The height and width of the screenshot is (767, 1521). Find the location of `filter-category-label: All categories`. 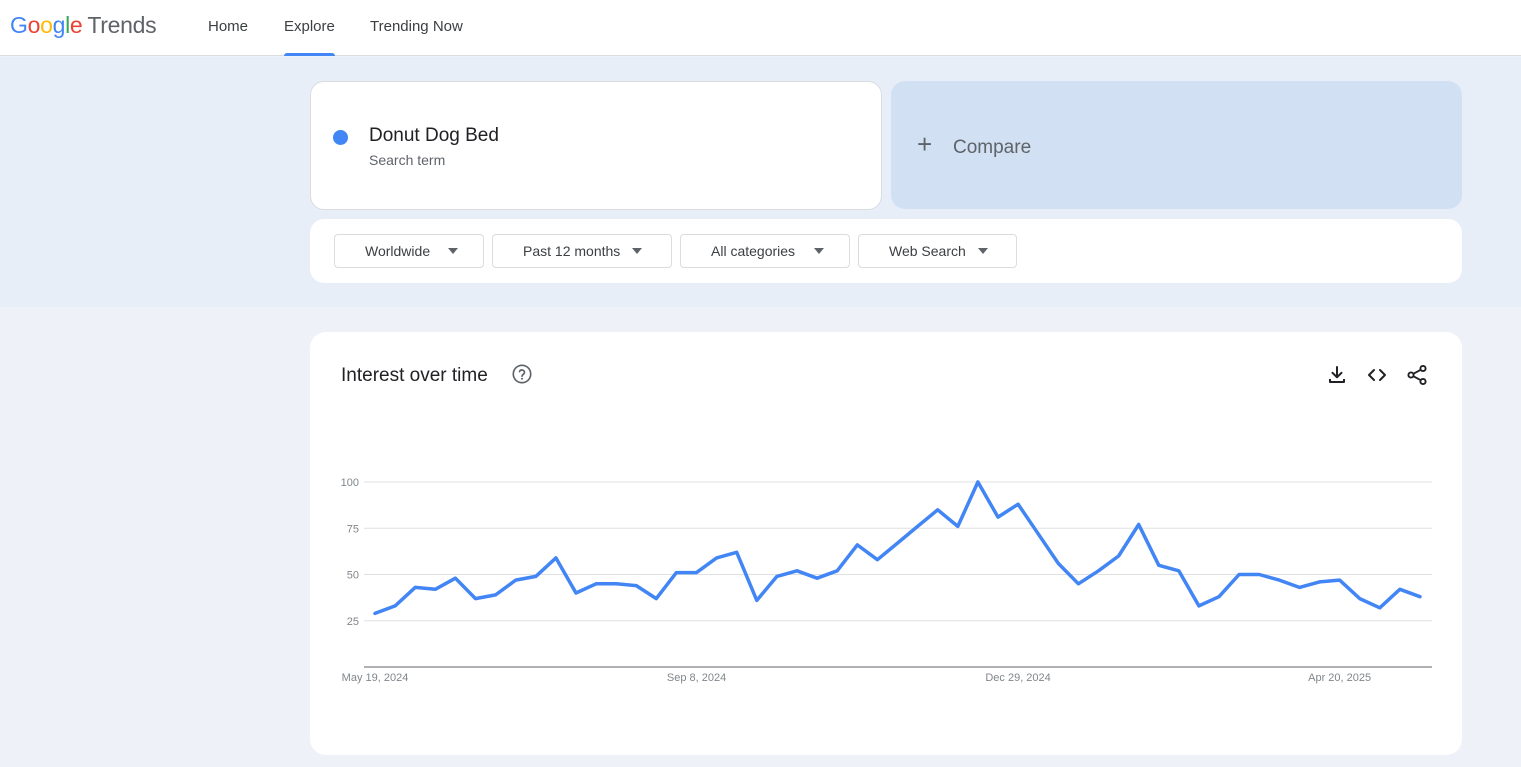

filter-category-label: All categories is located at coordinates (753, 251).